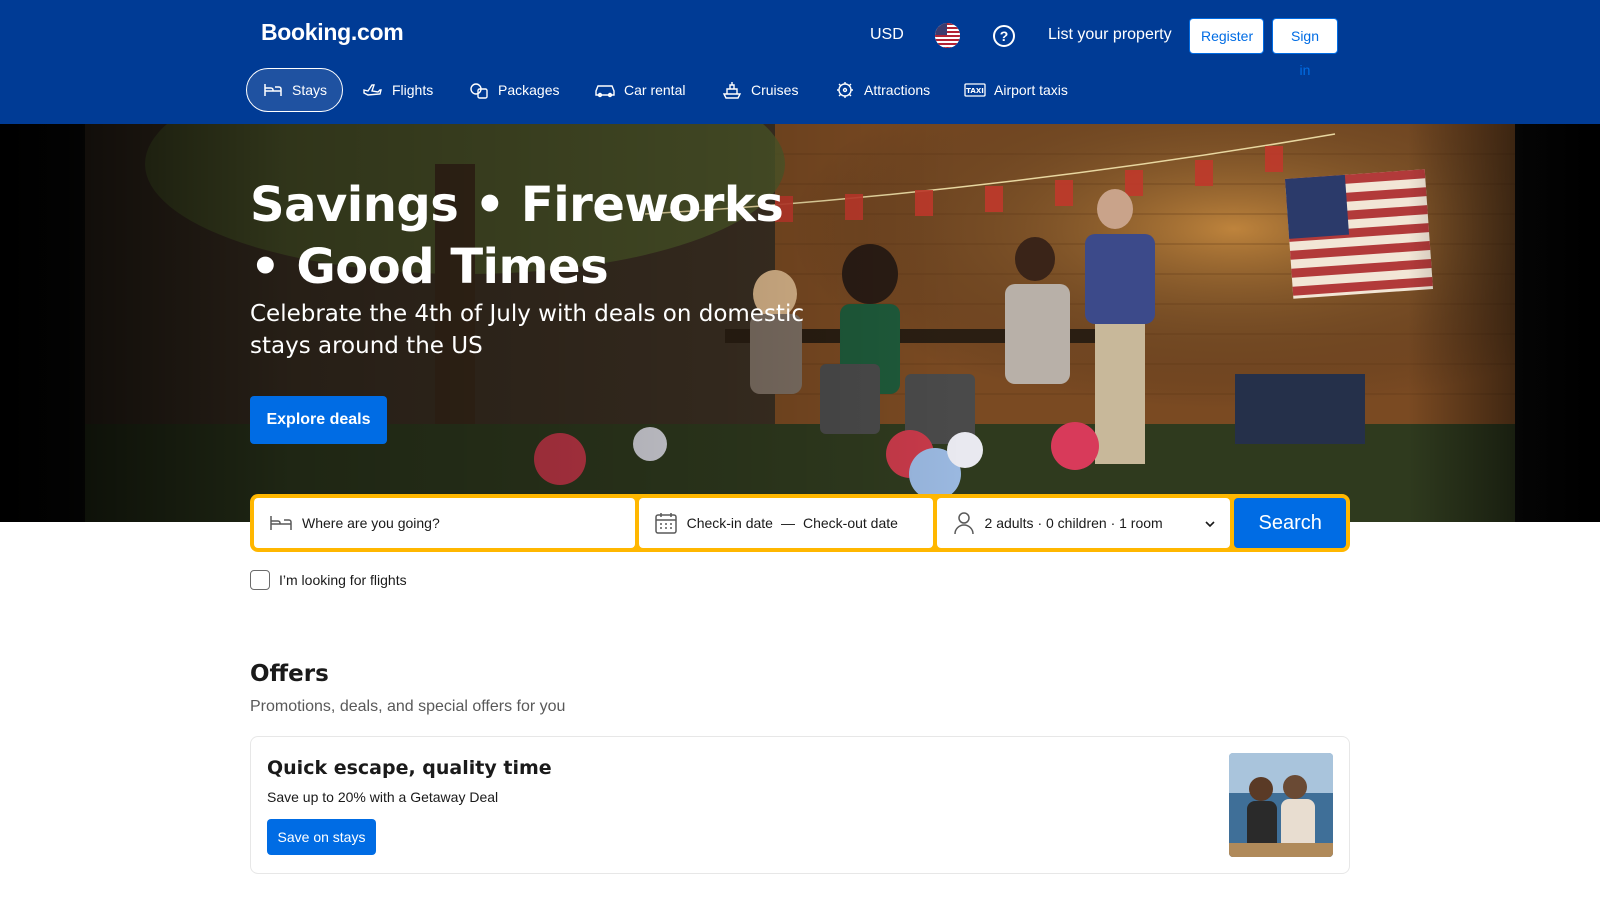 The image size is (1600, 900). What do you see at coordinates (318, 420) in the screenshot?
I see `explore-deals-button: Explore deals` at bounding box center [318, 420].